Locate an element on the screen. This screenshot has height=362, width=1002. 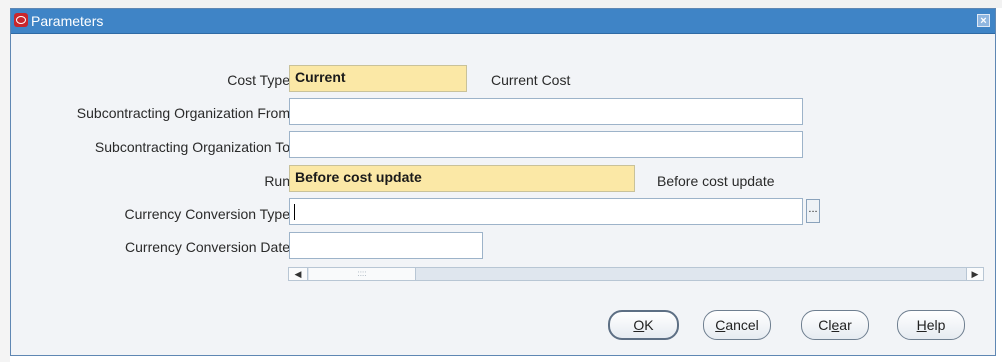
ok-button: OK is located at coordinates (643, 325).